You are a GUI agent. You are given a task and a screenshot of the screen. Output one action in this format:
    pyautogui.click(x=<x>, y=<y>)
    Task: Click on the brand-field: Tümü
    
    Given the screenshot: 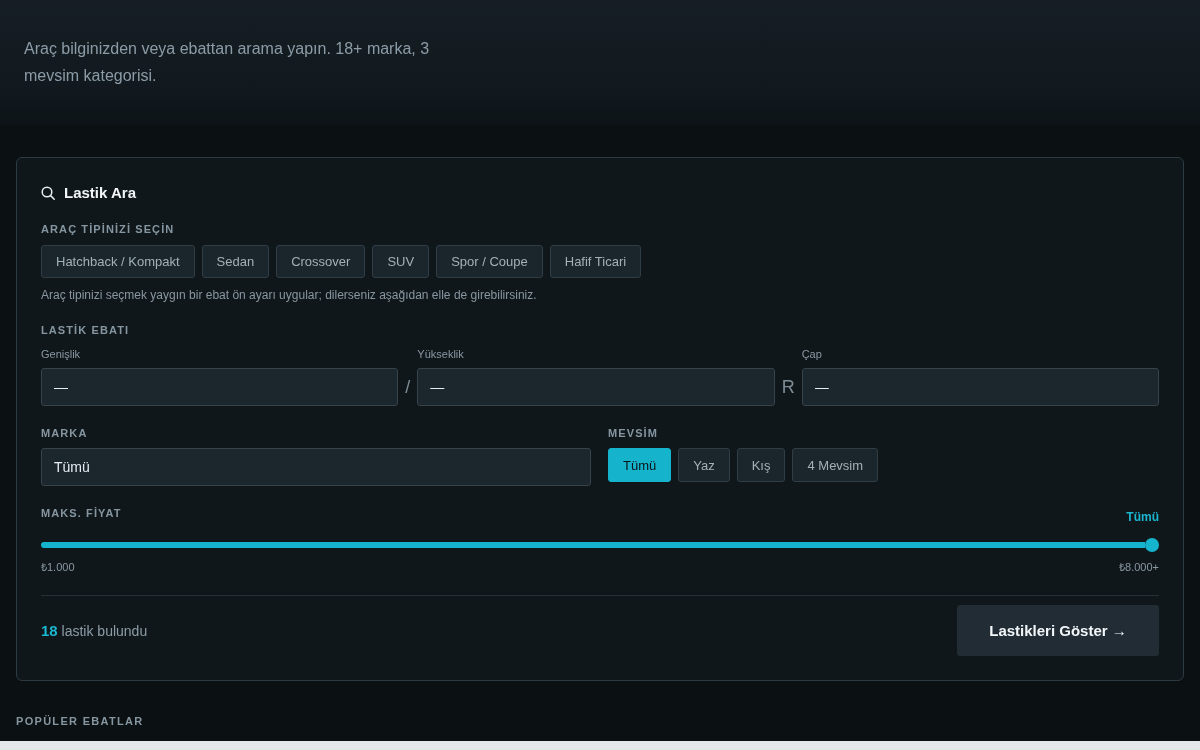 What is the action you would take?
    pyautogui.click(x=316, y=467)
    